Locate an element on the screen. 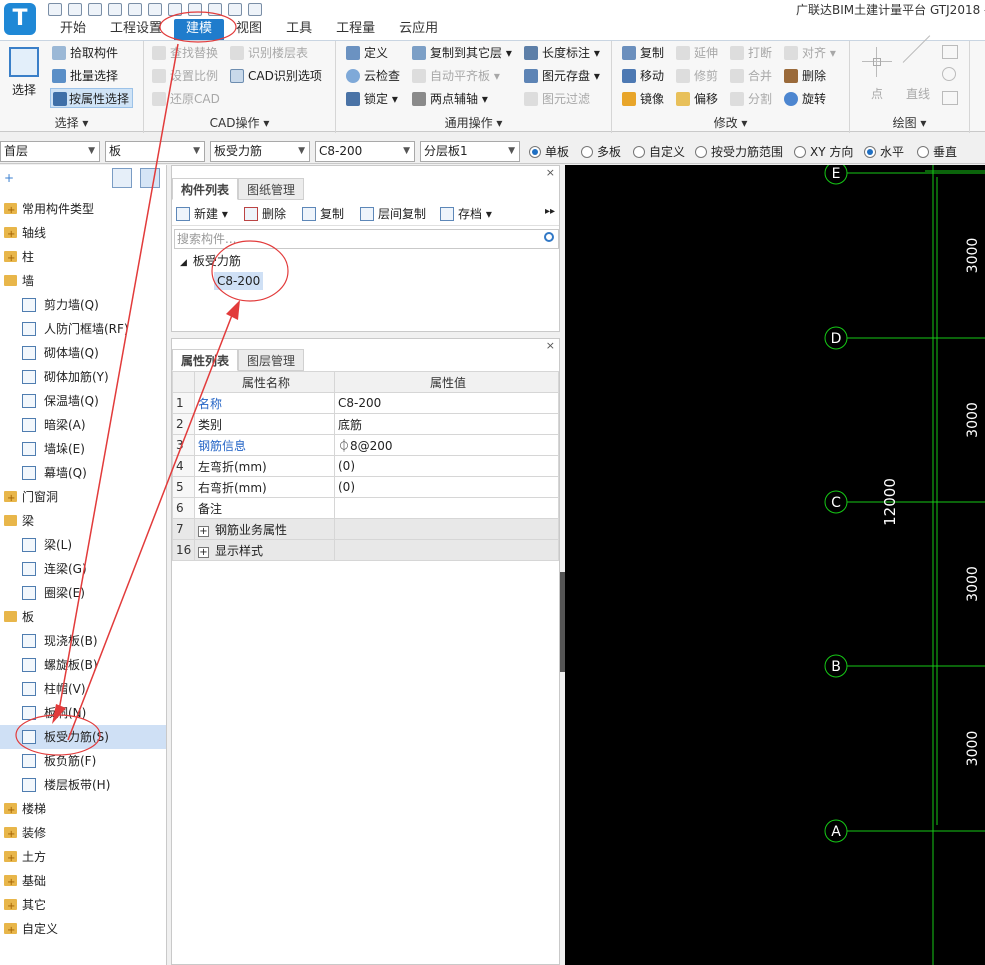 Image resolution: width=985 pixels, height=965 pixels. property-row: 1 名称 C8-200 is located at coordinates (365, 403).